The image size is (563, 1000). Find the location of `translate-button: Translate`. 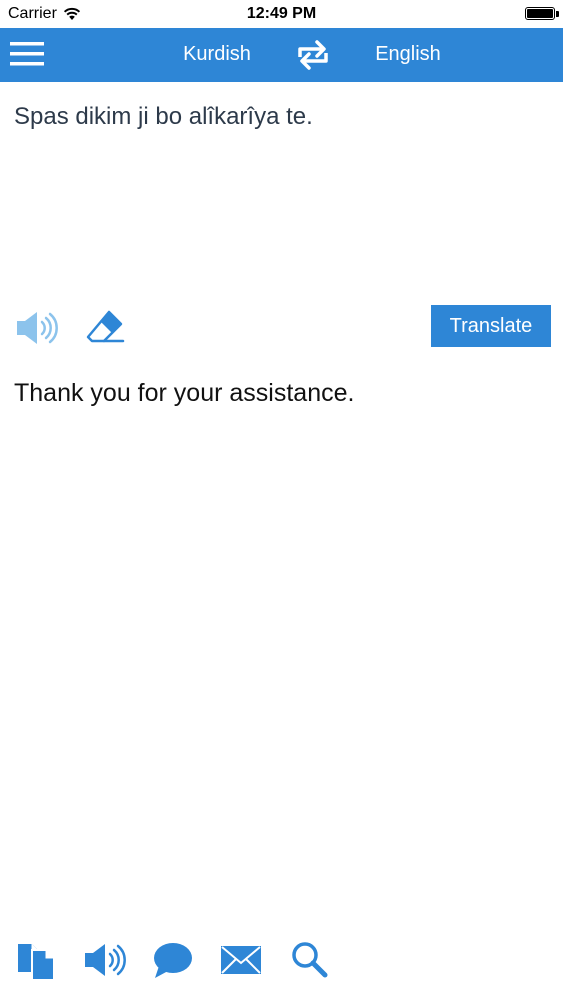

translate-button: Translate is located at coordinates (491, 326).